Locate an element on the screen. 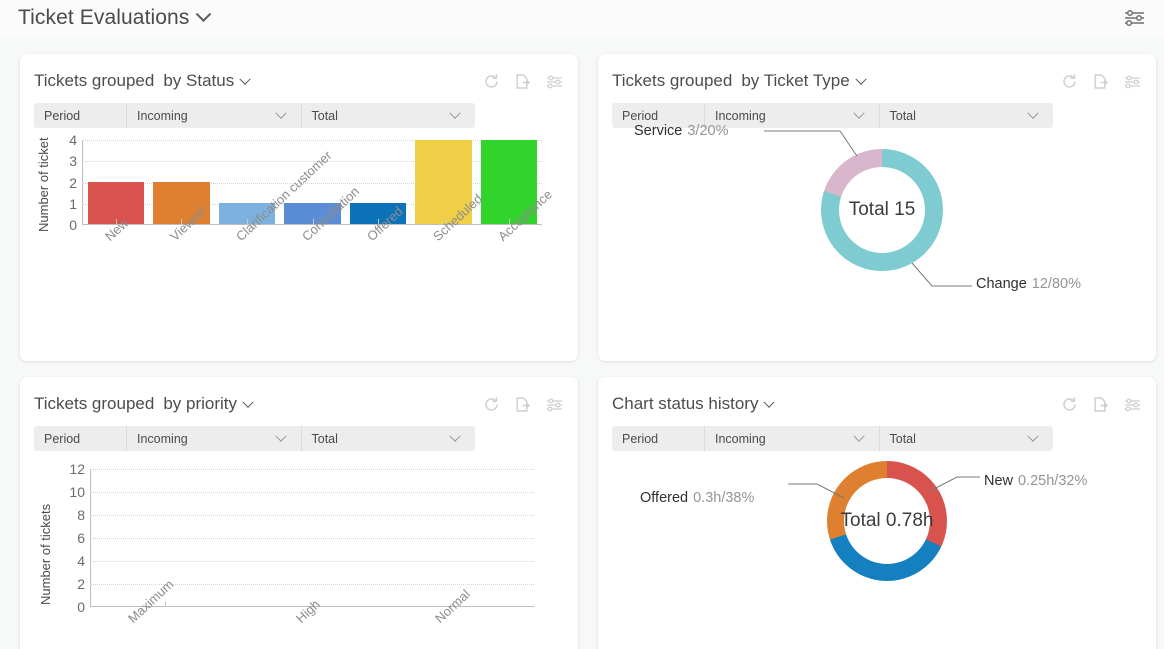  page-title-group: Ticket Evaluations is located at coordinates (115, 18).